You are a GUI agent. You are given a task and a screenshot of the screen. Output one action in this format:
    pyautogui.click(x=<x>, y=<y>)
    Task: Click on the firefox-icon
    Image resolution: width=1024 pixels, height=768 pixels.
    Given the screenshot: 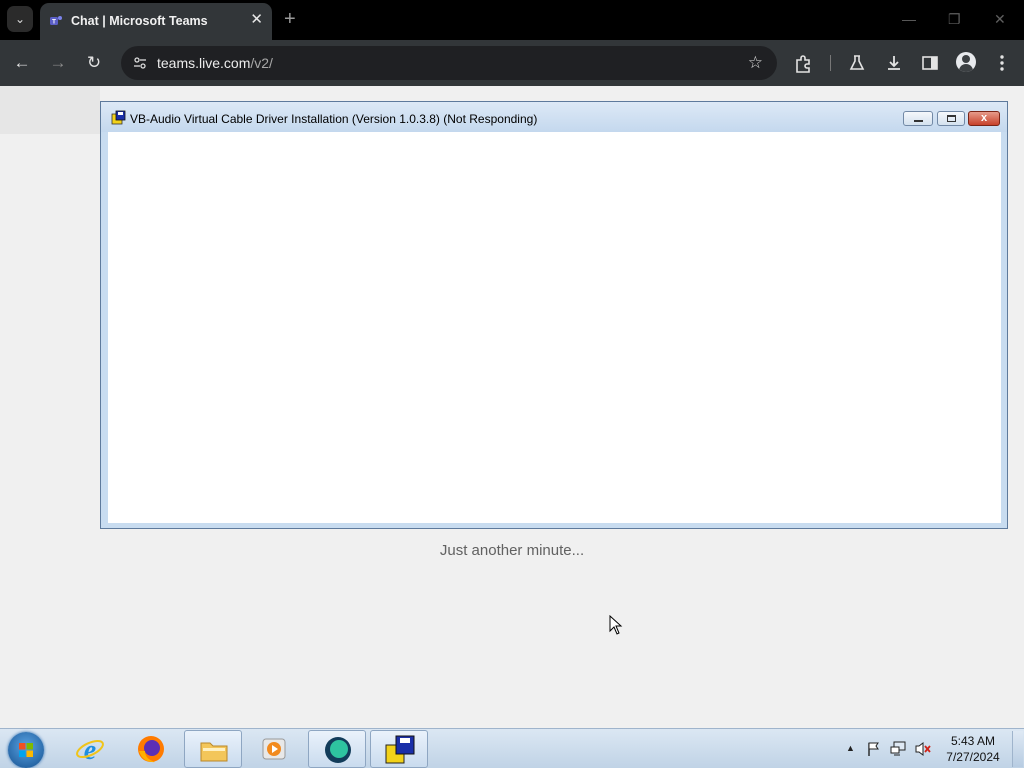 What is the action you would take?
    pyautogui.click(x=151, y=749)
    